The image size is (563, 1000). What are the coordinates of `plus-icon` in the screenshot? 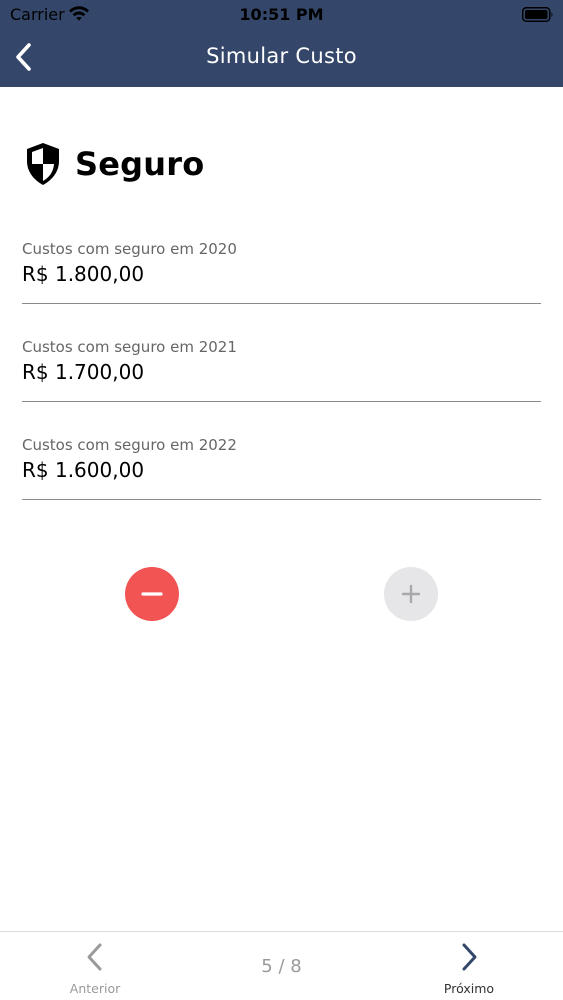 It's located at (411, 594).